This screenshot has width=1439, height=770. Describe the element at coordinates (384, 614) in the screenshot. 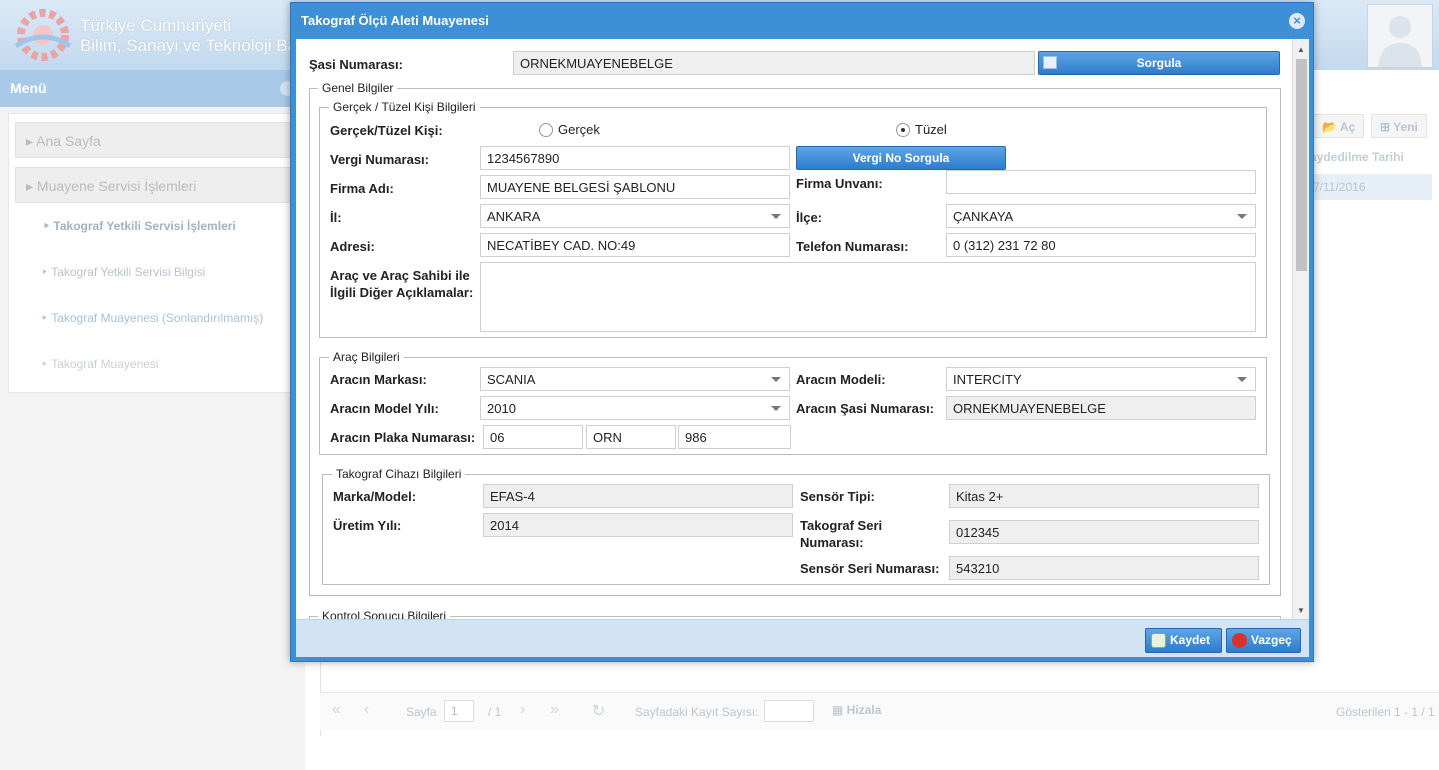

I see `control-result-legend: Kontrol Sonucu Bilgileri` at that location.